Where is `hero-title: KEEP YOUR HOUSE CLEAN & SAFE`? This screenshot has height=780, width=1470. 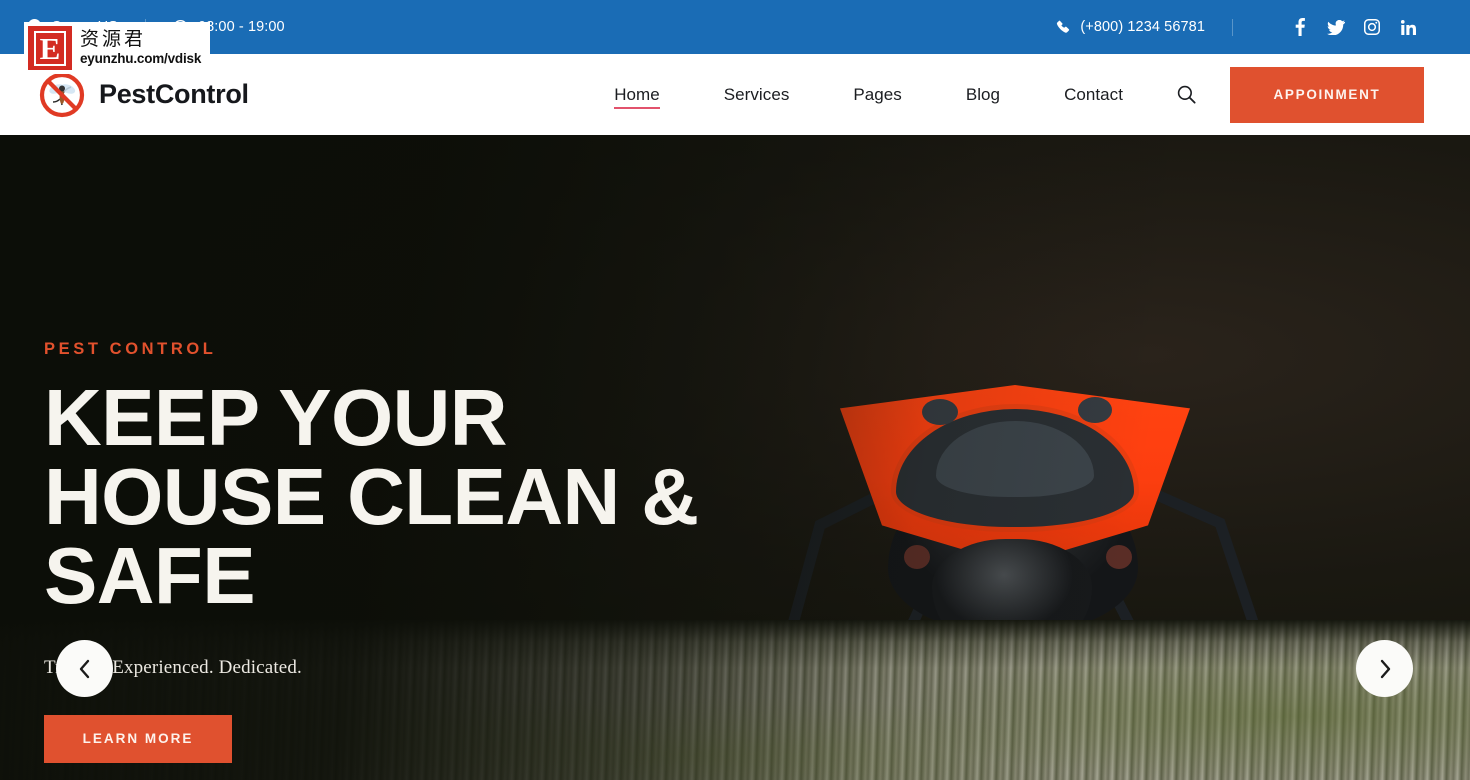 hero-title: KEEP YOUR HOUSE CLEAN & SAFE is located at coordinates (371, 497).